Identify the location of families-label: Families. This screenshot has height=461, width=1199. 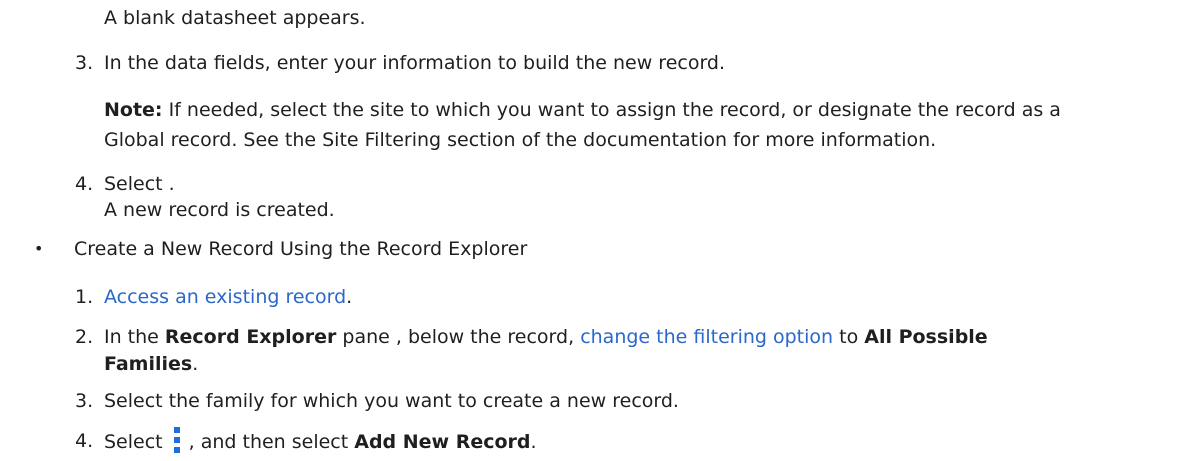
(148, 364).